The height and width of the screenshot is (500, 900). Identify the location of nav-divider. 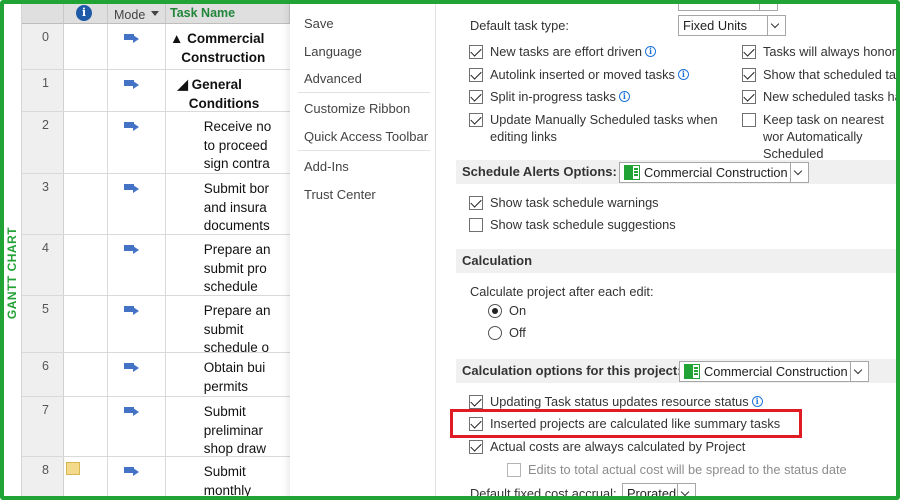
(364, 92).